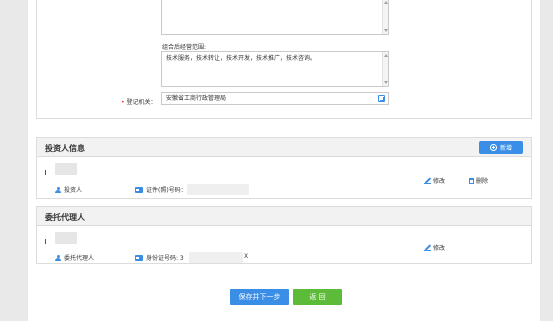 The image size is (553, 321). What do you see at coordinates (184, 47) in the screenshot?
I see `combined-scope-label: 组合后经营范围:` at bounding box center [184, 47].